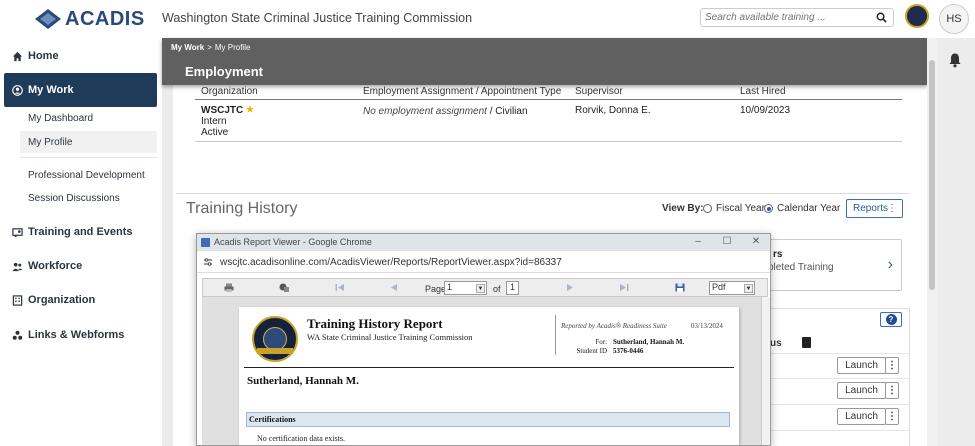 The image size is (975, 446). Describe the element at coordinates (425, 111) in the screenshot. I see `assignment-text: No employment assignment` at that location.